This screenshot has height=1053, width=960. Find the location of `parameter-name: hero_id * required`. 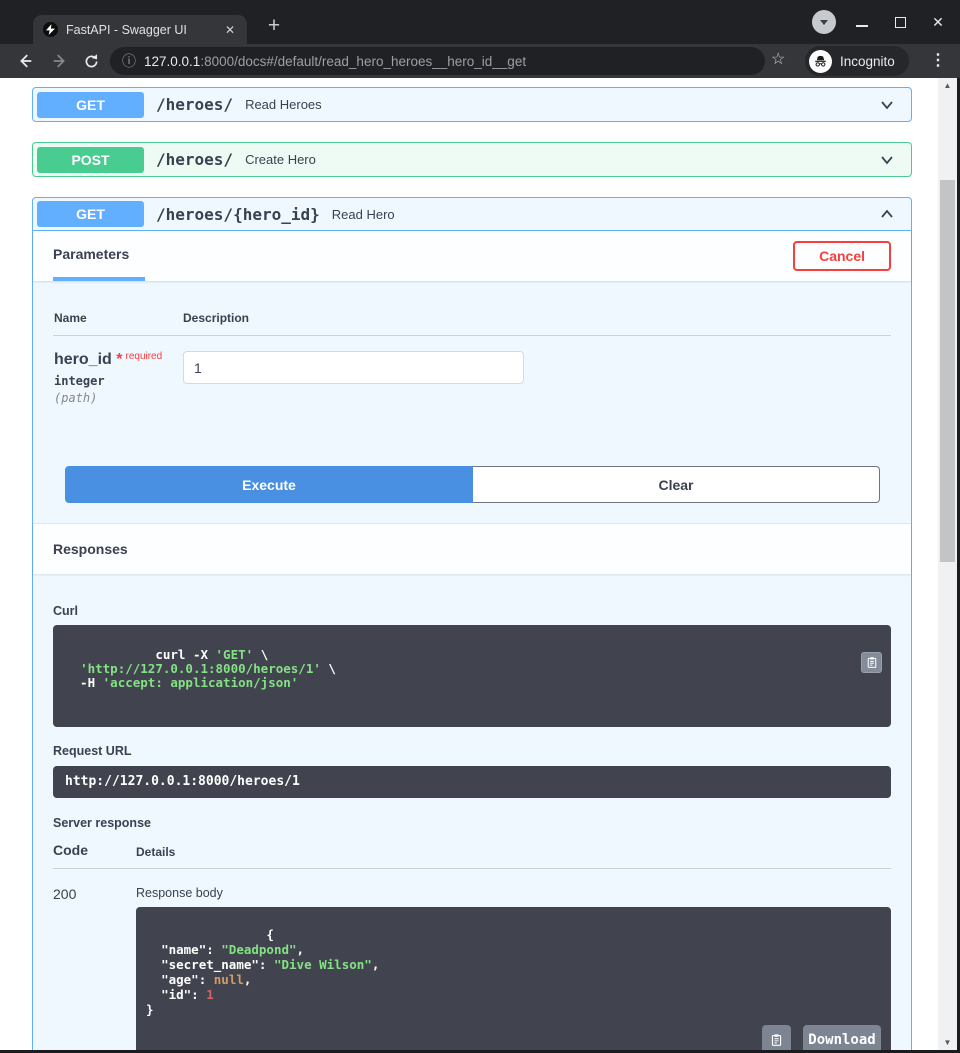

parameter-name: hero_id * required is located at coordinates (108, 359).